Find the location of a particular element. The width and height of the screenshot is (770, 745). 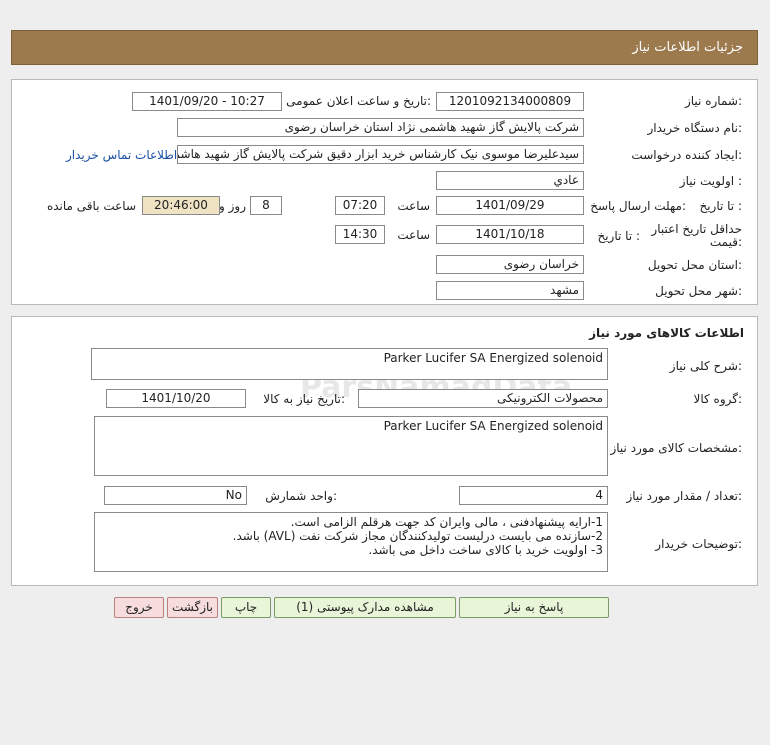

remaining-label: ساعت باقی مانده is located at coordinates (91, 206).